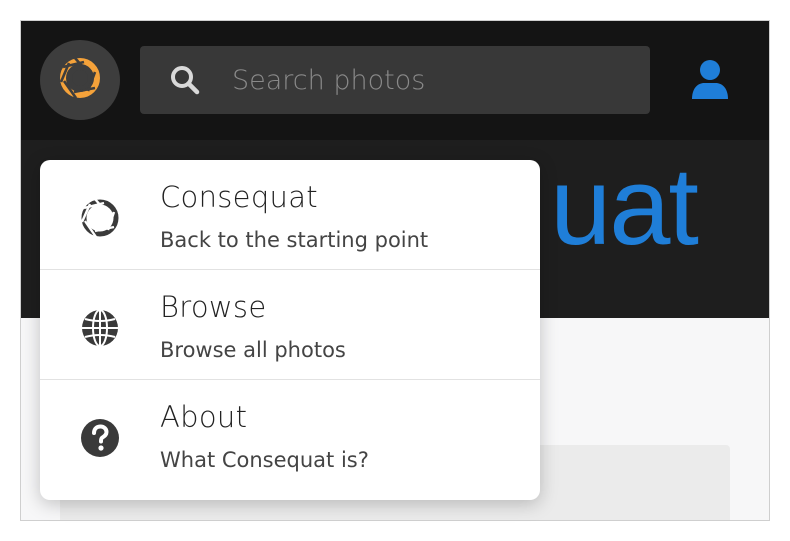  What do you see at coordinates (253, 350) in the screenshot?
I see `menu-item-subtitle: Browse all photos` at bounding box center [253, 350].